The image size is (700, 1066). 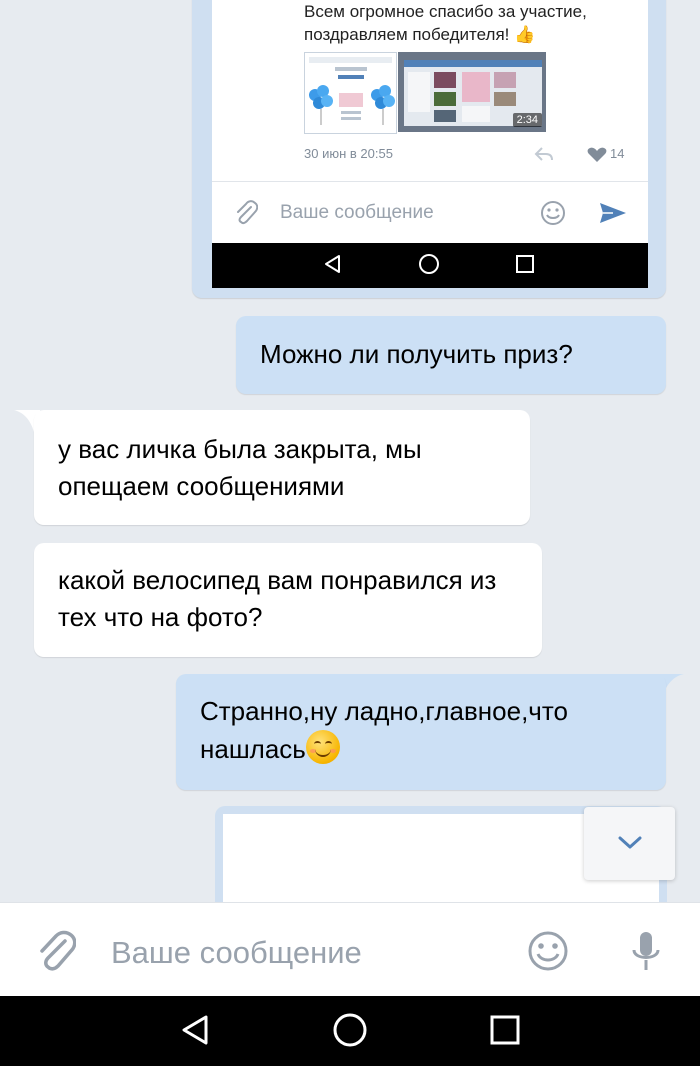 I want to click on message-text: Странно,ну ладно,главное,что нашлась, so click(x=384, y=730).